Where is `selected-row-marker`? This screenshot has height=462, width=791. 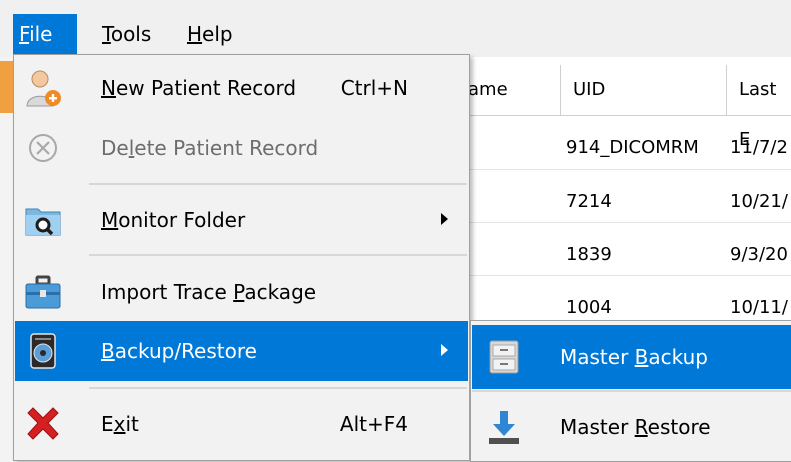
selected-row-marker is located at coordinates (7, 87).